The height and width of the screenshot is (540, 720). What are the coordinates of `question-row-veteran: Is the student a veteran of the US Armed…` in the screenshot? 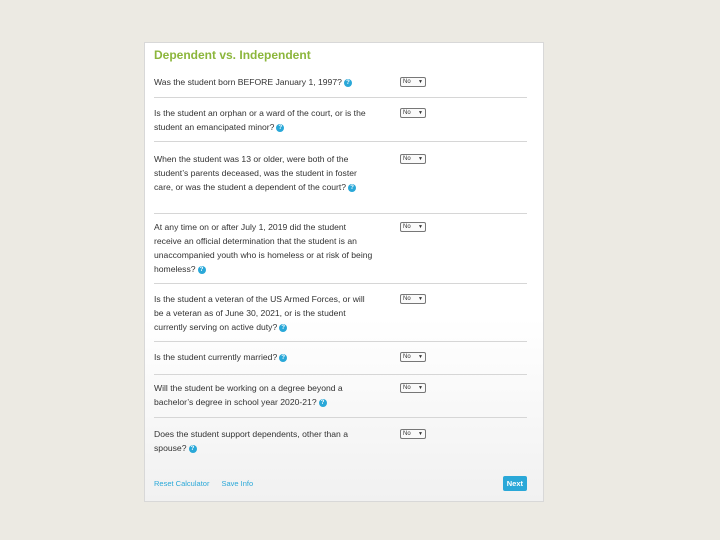 It's located at (340, 313).